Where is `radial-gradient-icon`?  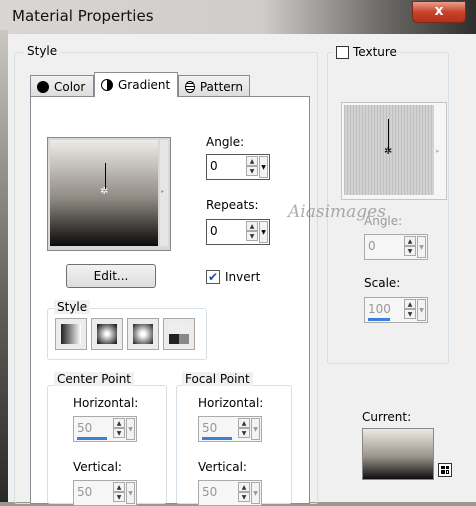 radial-gradient-icon is located at coordinates (179, 334).